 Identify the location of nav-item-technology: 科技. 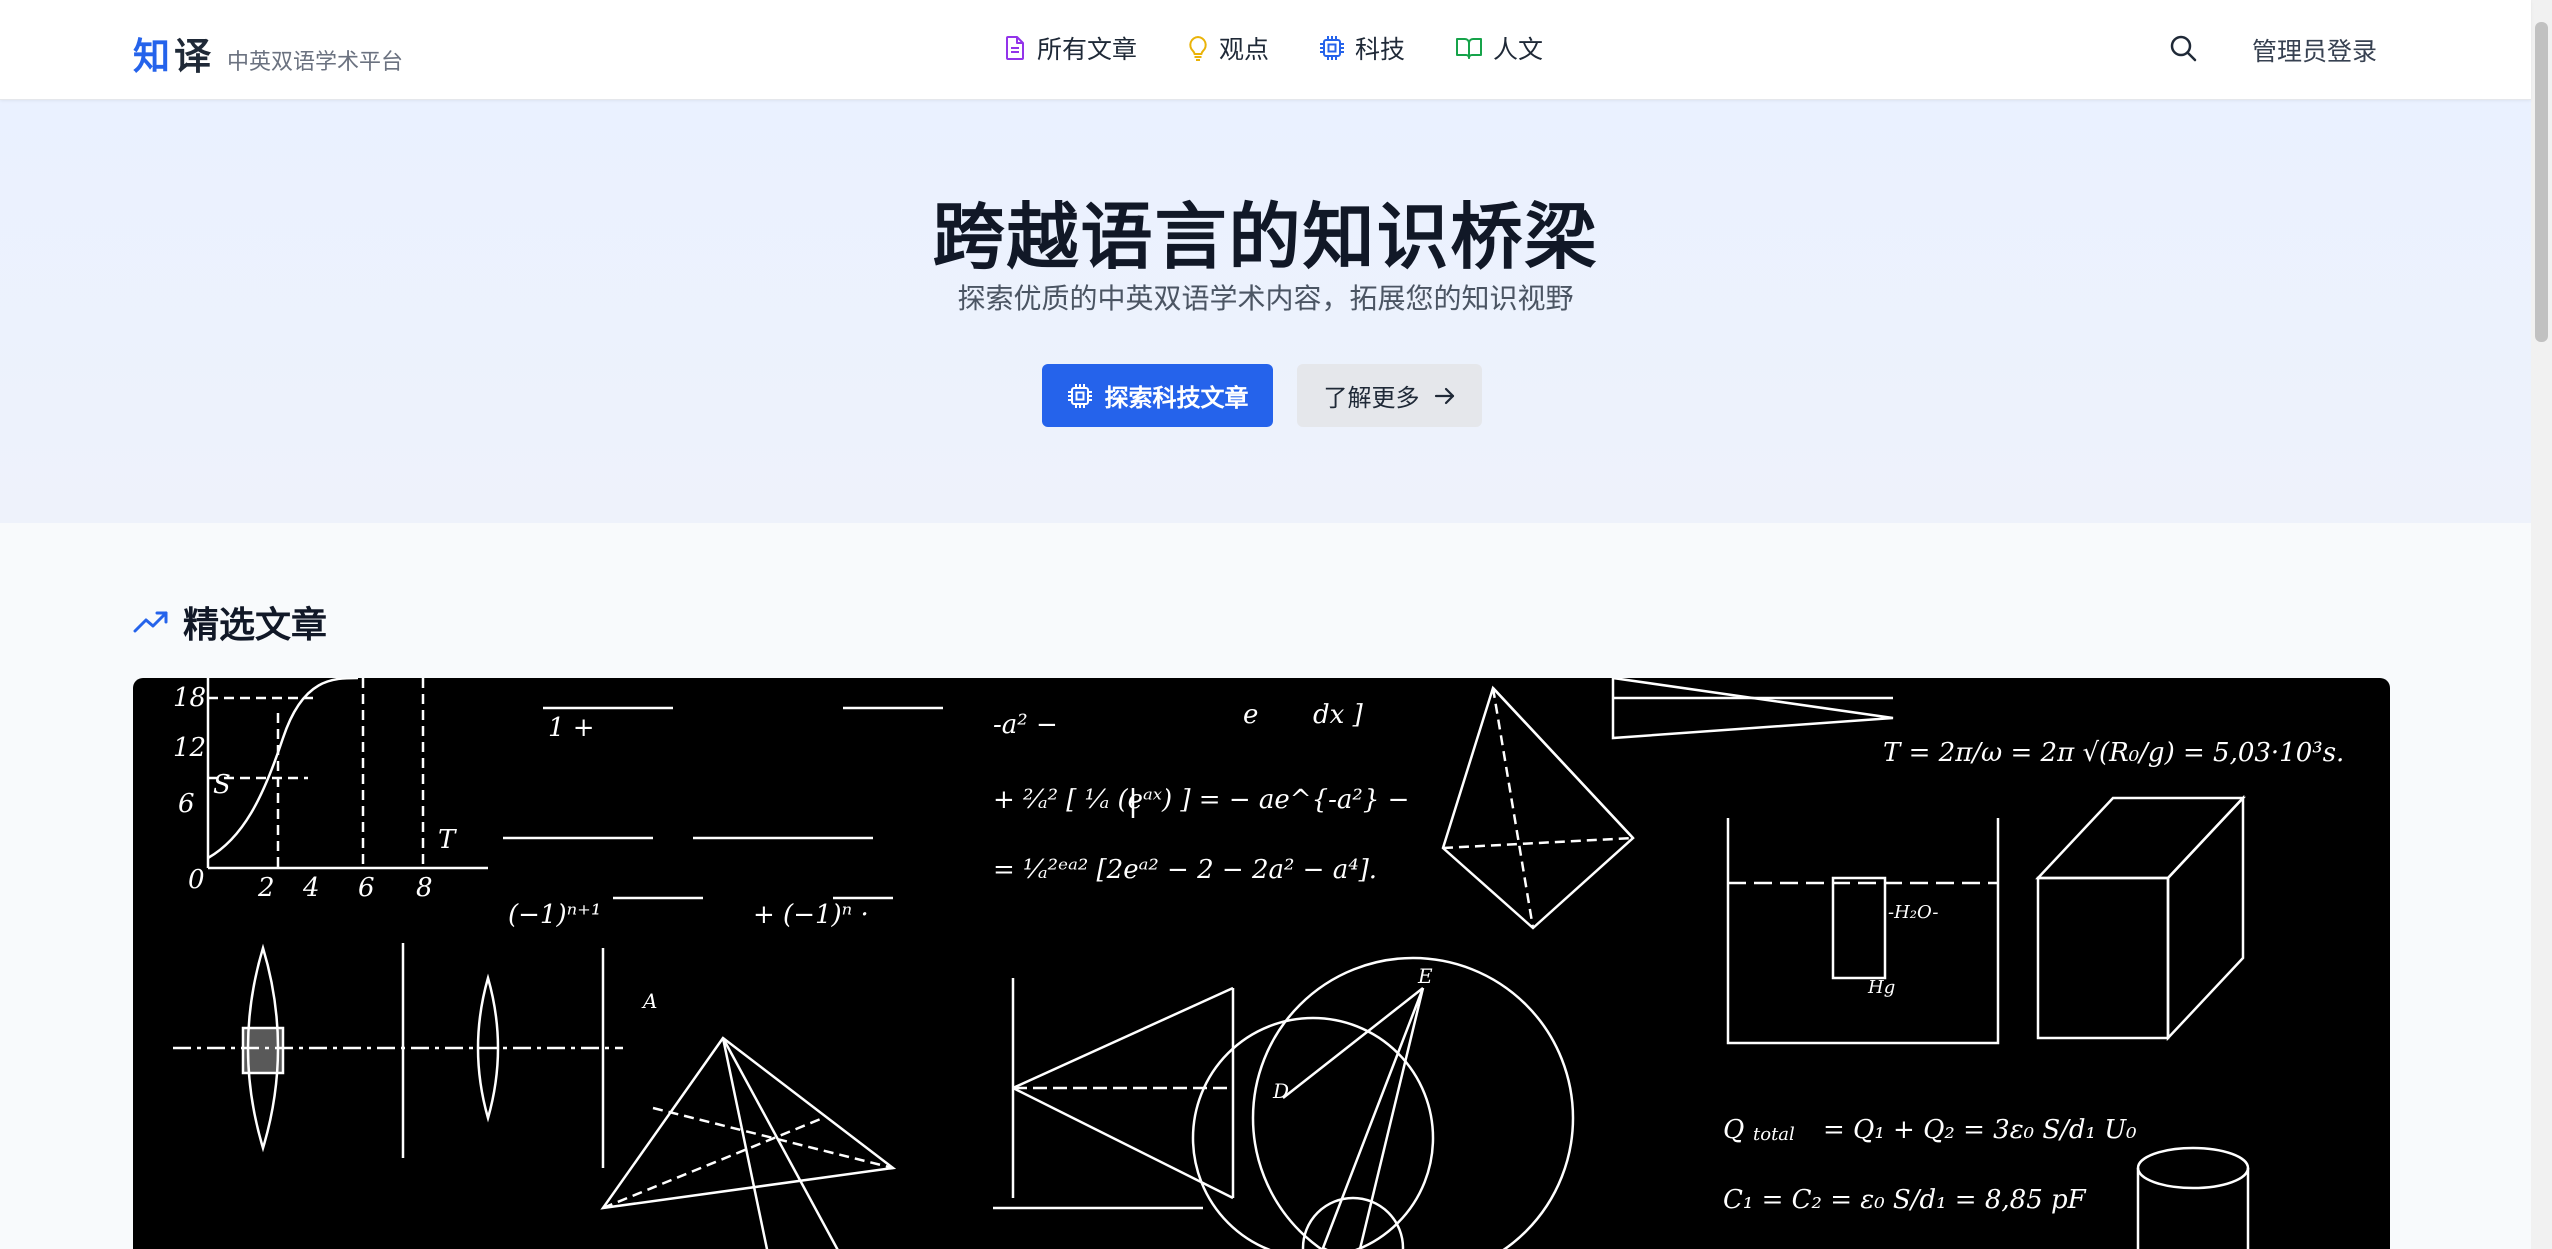
(1362, 48).